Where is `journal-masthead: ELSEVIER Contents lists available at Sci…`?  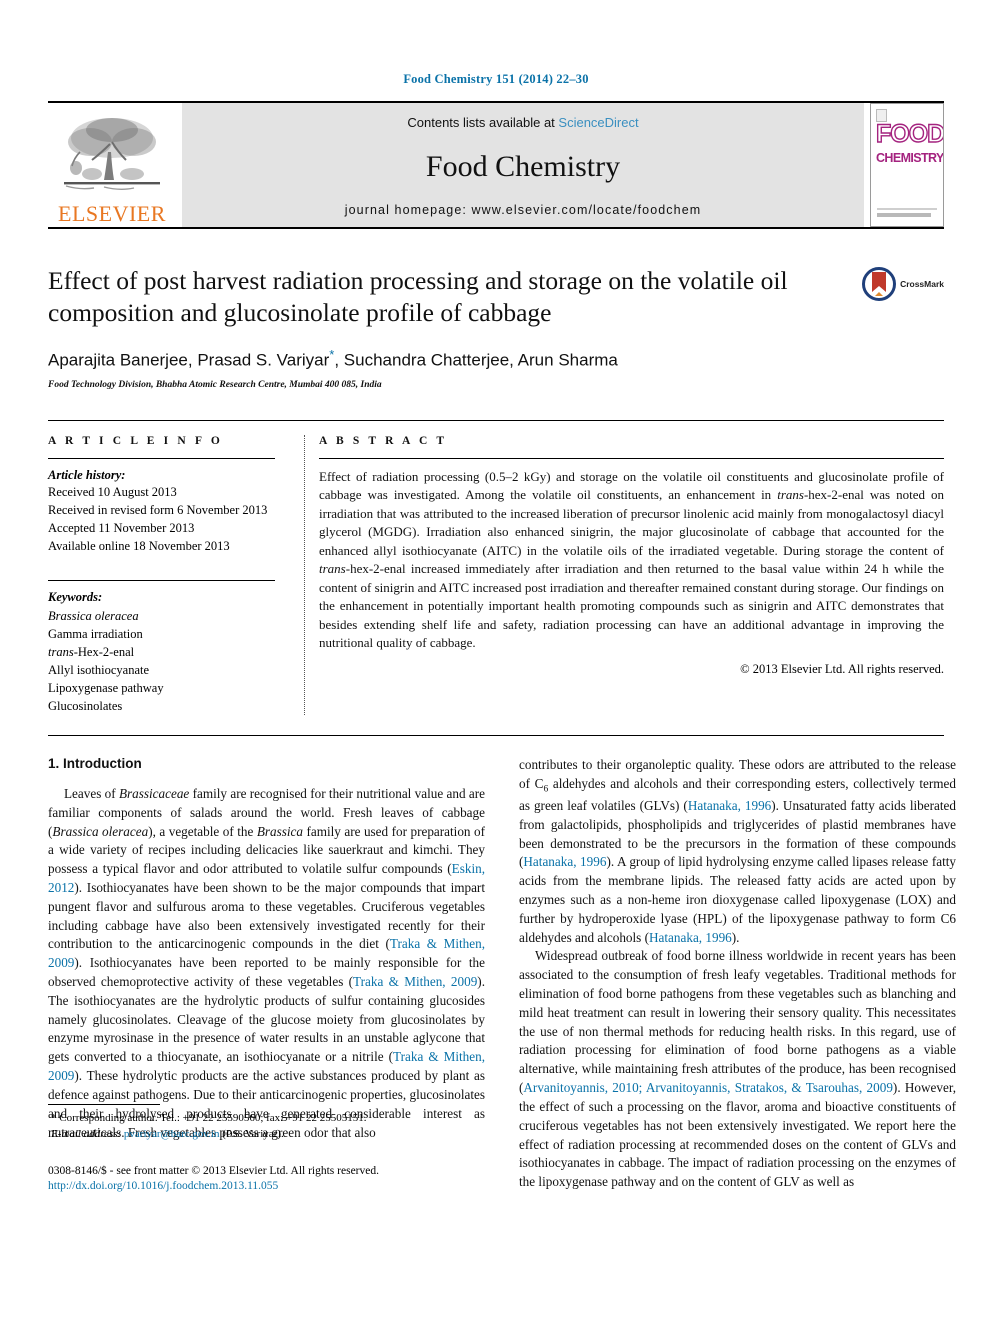
journal-masthead: ELSEVIER Contents lists available at Sci… is located at coordinates (496, 164).